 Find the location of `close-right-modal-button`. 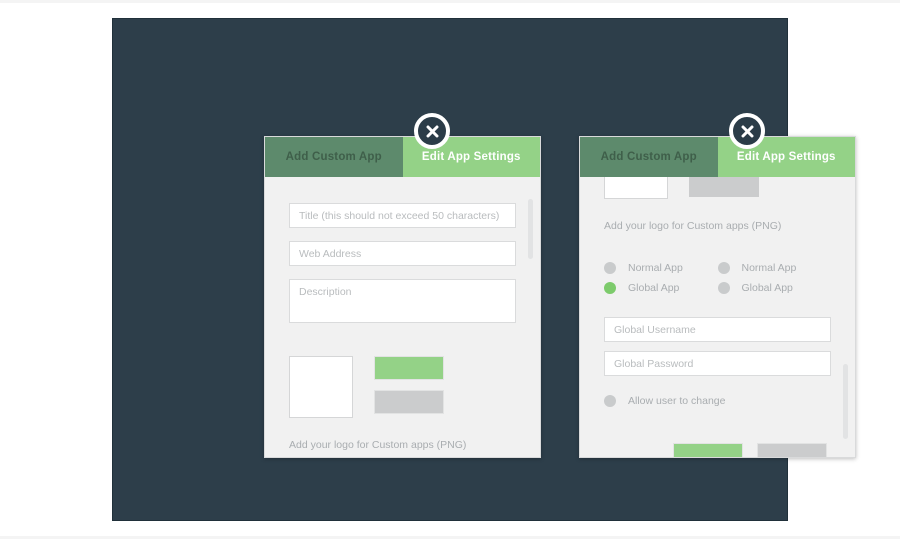

close-right-modal-button is located at coordinates (747, 131).